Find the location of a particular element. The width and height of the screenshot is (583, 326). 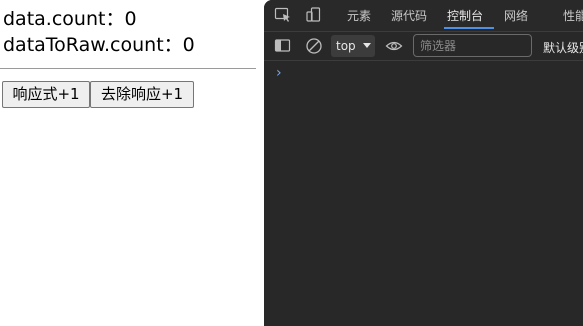

sidebar-toggle-icon is located at coordinates (283, 46).